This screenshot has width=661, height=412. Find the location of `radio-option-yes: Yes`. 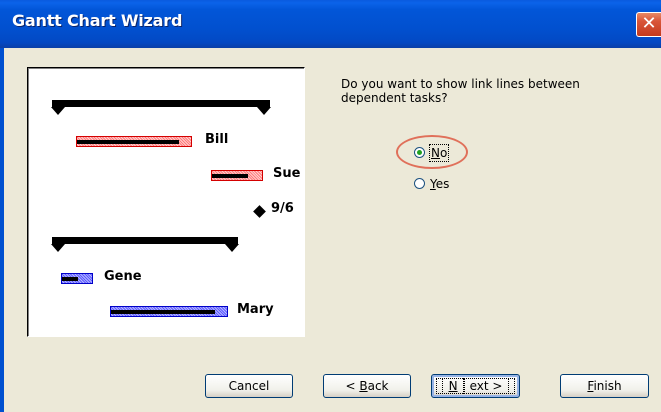

radio-option-yes: Yes is located at coordinates (444, 184).